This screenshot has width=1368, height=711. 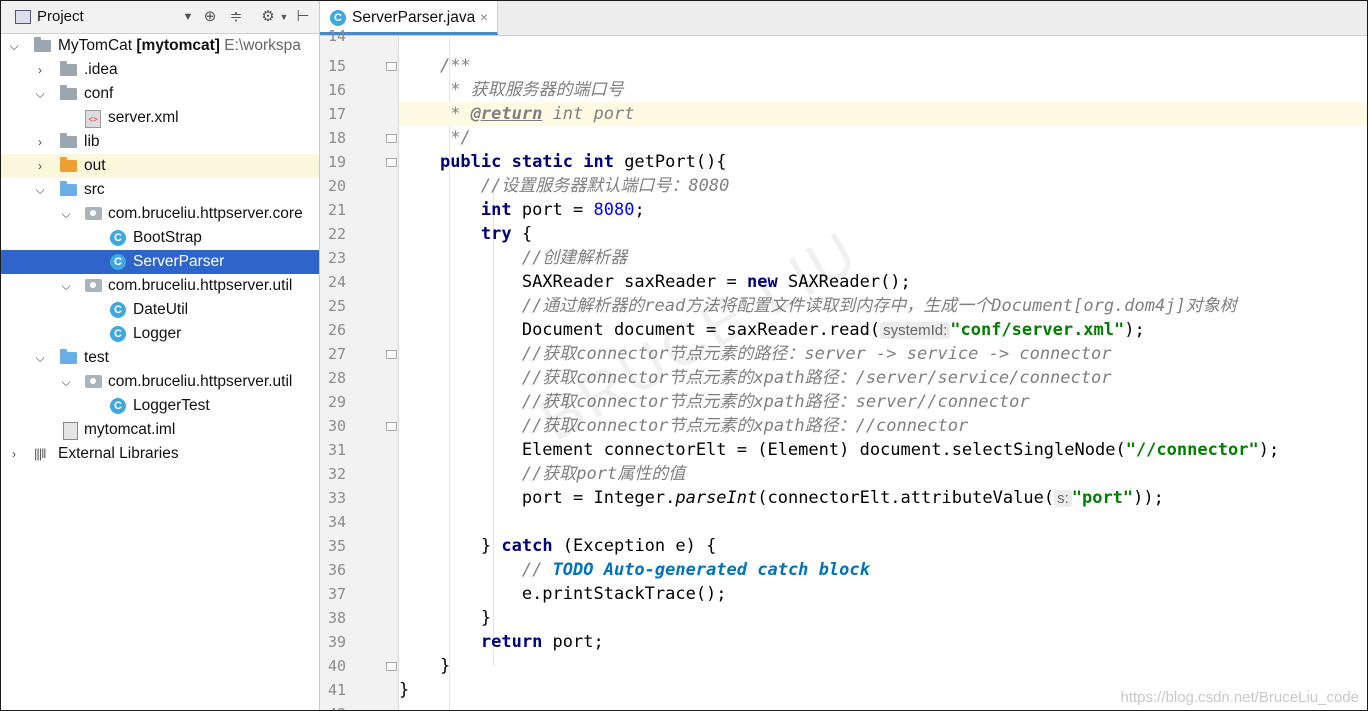 I want to click on code-line-35: } catch (Exception e) {, so click(x=598, y=546).